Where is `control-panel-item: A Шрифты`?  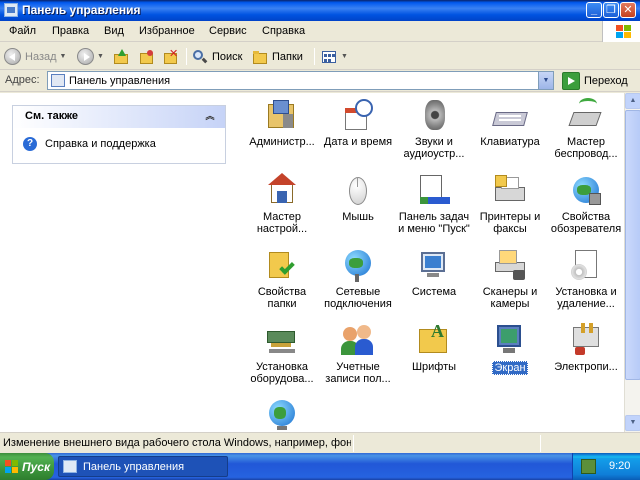 control-panel-item: A Шрифты is located at coordinates (434, 347).